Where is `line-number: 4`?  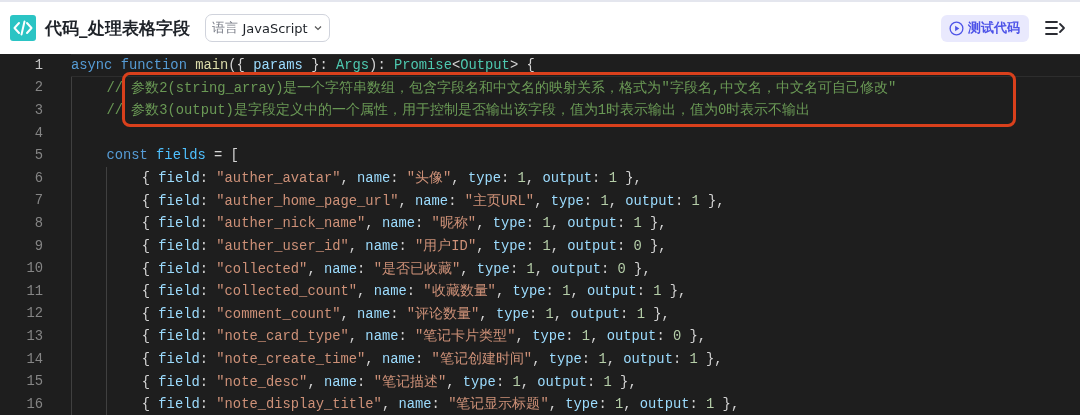 line-number: 4 is located at coordinates (38, 133).